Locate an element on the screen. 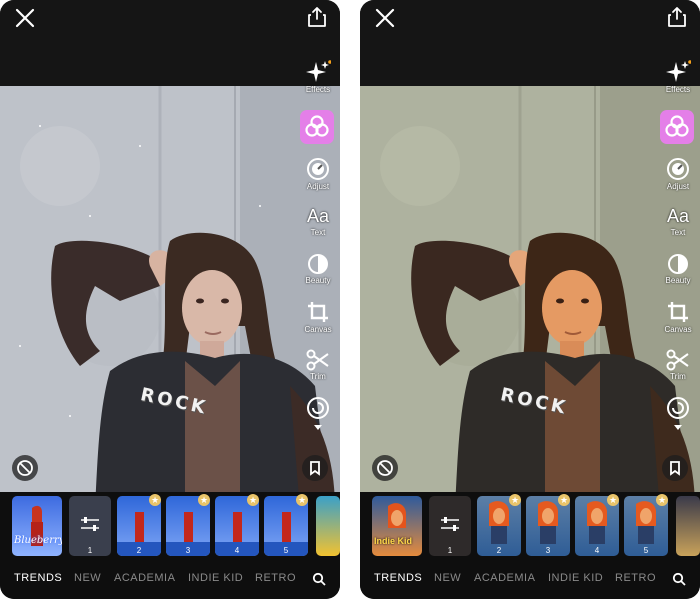 The height and width of the screenshot is (599, 700). filter-circles-icon is located at coordinates (317, 126).